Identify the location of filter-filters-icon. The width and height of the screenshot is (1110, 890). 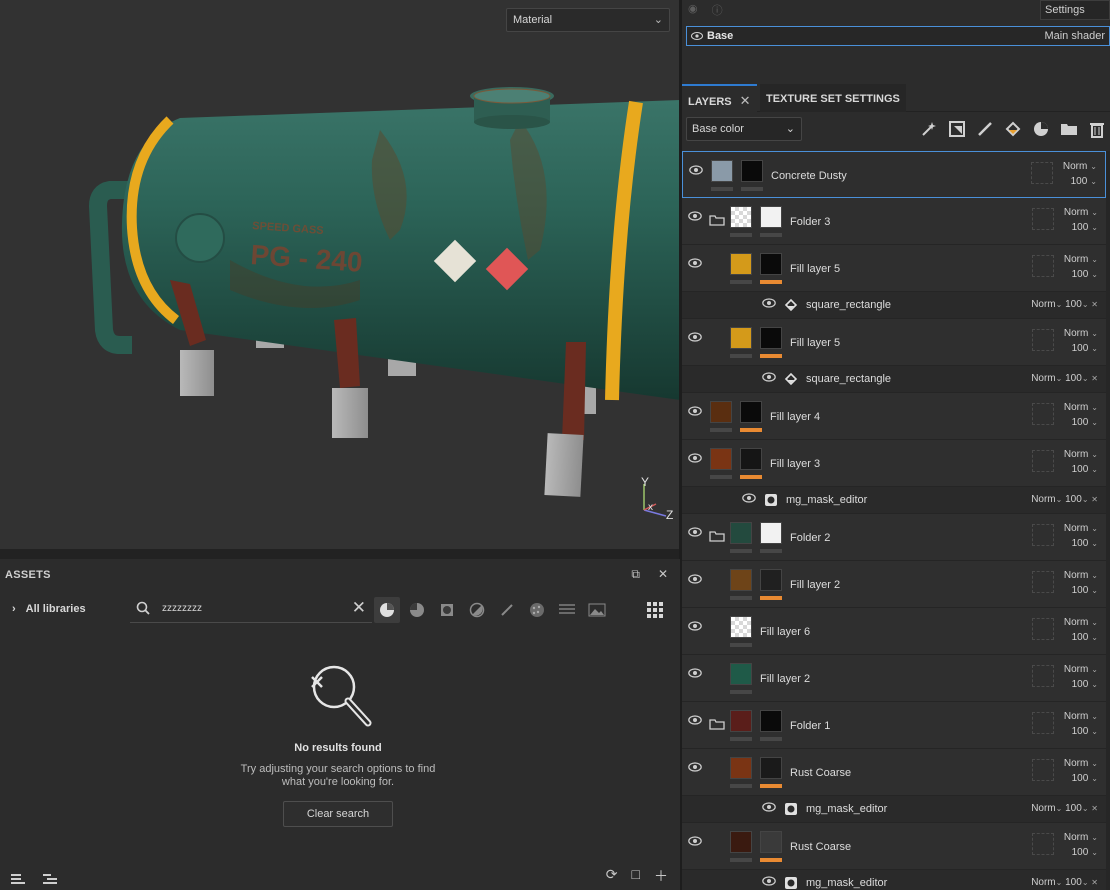
(477, 610).